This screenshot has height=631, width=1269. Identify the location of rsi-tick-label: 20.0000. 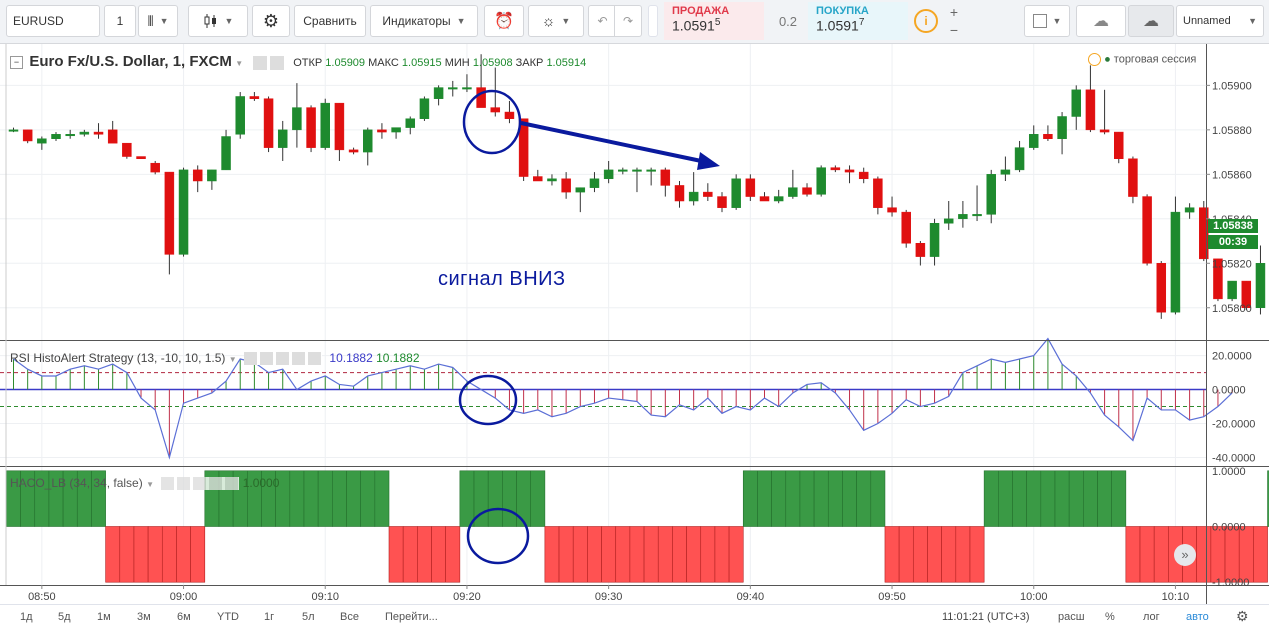
(1232, 357).